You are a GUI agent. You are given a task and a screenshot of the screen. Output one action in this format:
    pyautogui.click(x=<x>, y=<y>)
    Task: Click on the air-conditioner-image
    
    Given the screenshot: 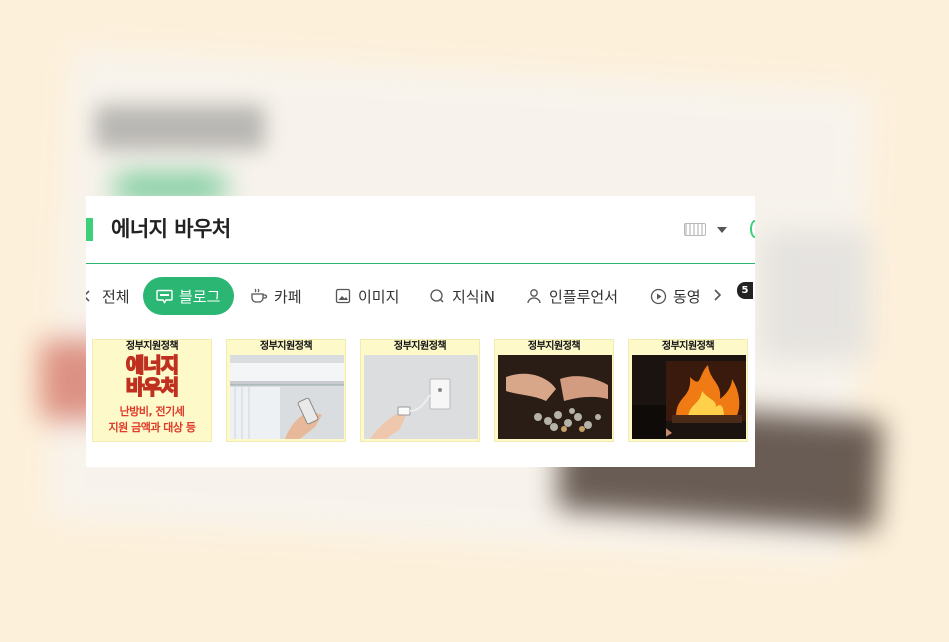 What is the action you would take?
    pyautogui.click(x=287, y=397)
    